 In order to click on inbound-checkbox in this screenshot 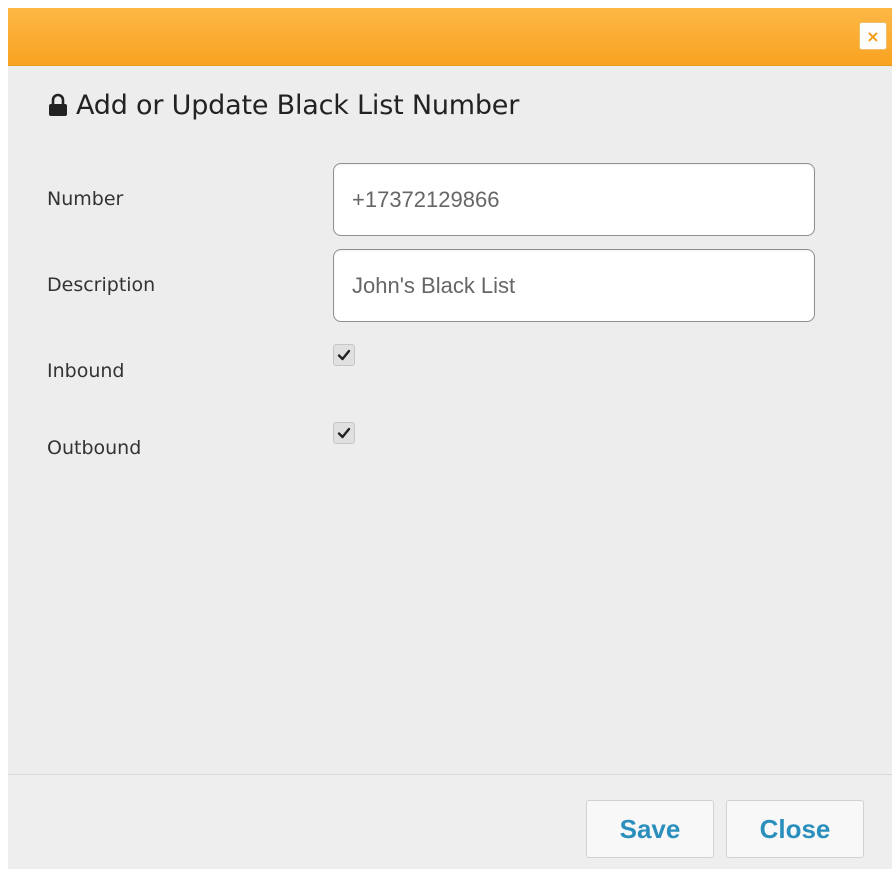, I will do `click(344, 355)`.